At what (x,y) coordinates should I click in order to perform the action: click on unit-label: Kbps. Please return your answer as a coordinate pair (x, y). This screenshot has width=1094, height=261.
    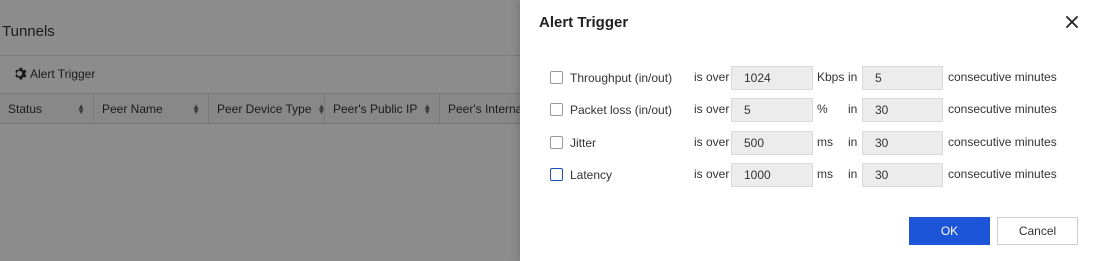
    Looking at the image, I should click on (831, 77).